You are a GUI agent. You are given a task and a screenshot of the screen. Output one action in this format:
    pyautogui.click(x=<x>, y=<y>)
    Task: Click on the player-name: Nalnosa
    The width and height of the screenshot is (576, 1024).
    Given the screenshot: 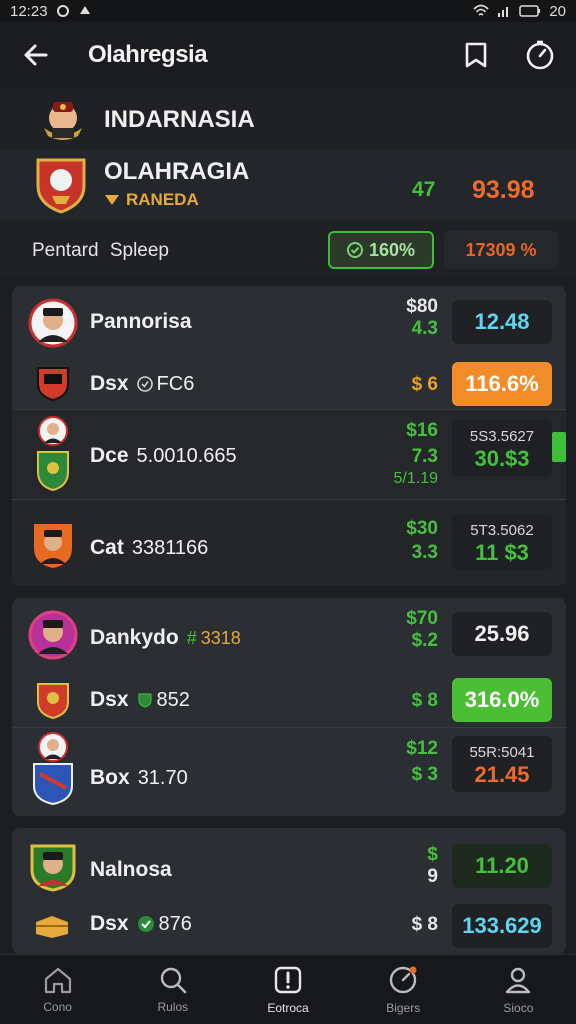 What is the action you would take?
    pyautogui.click(x=131, y=869)
    